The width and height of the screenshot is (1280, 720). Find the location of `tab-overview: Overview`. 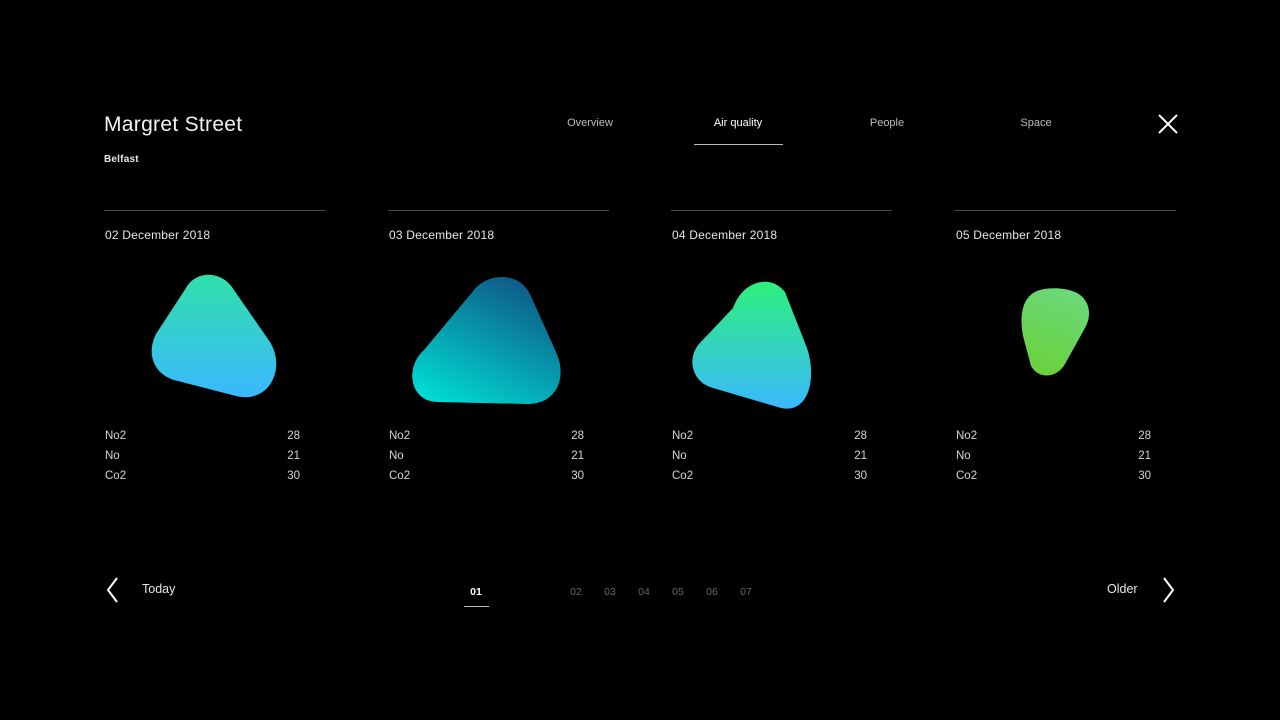

tab-overview: Overview is located at coordinates (590, 123).